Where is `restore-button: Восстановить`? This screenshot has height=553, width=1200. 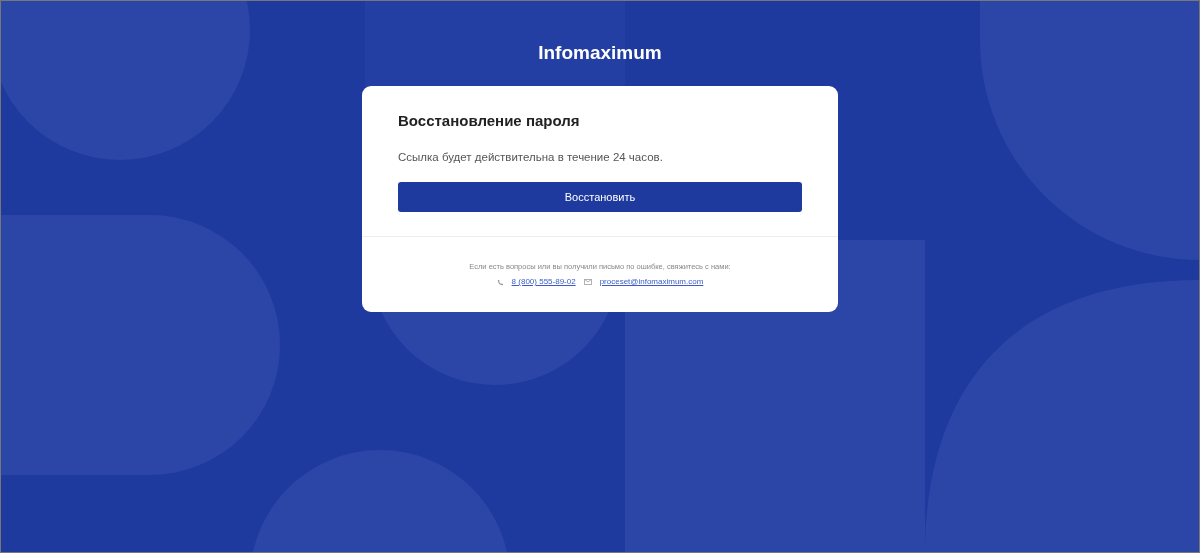 restore-button: Восстановить is located at coordinates (600, 196).